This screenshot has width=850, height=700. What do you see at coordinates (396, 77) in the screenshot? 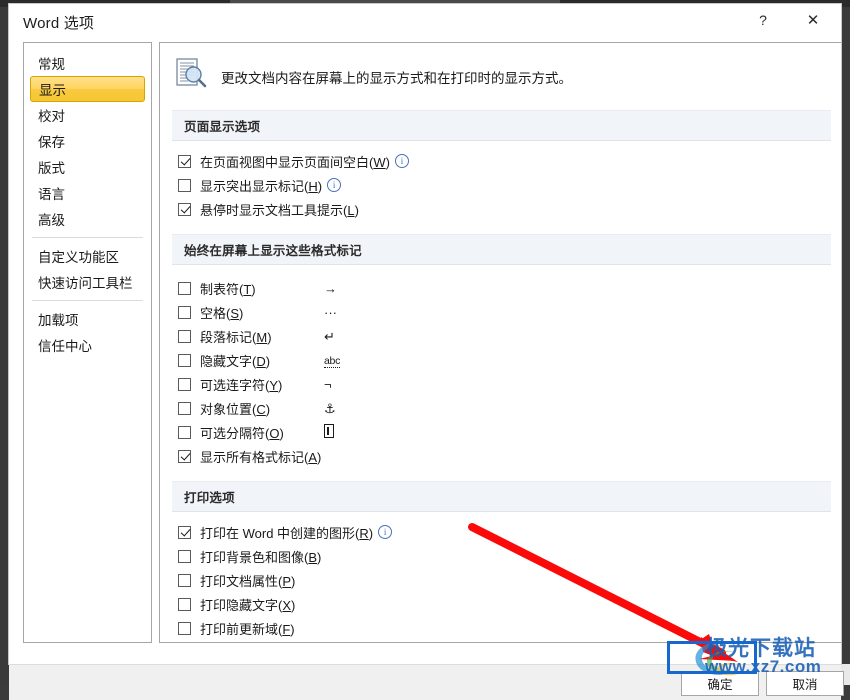
I see `pane-header-text: 更改文档内容在屏幕上的显示方式和在打印时的显示方式。` at bounding box center [396, 77].